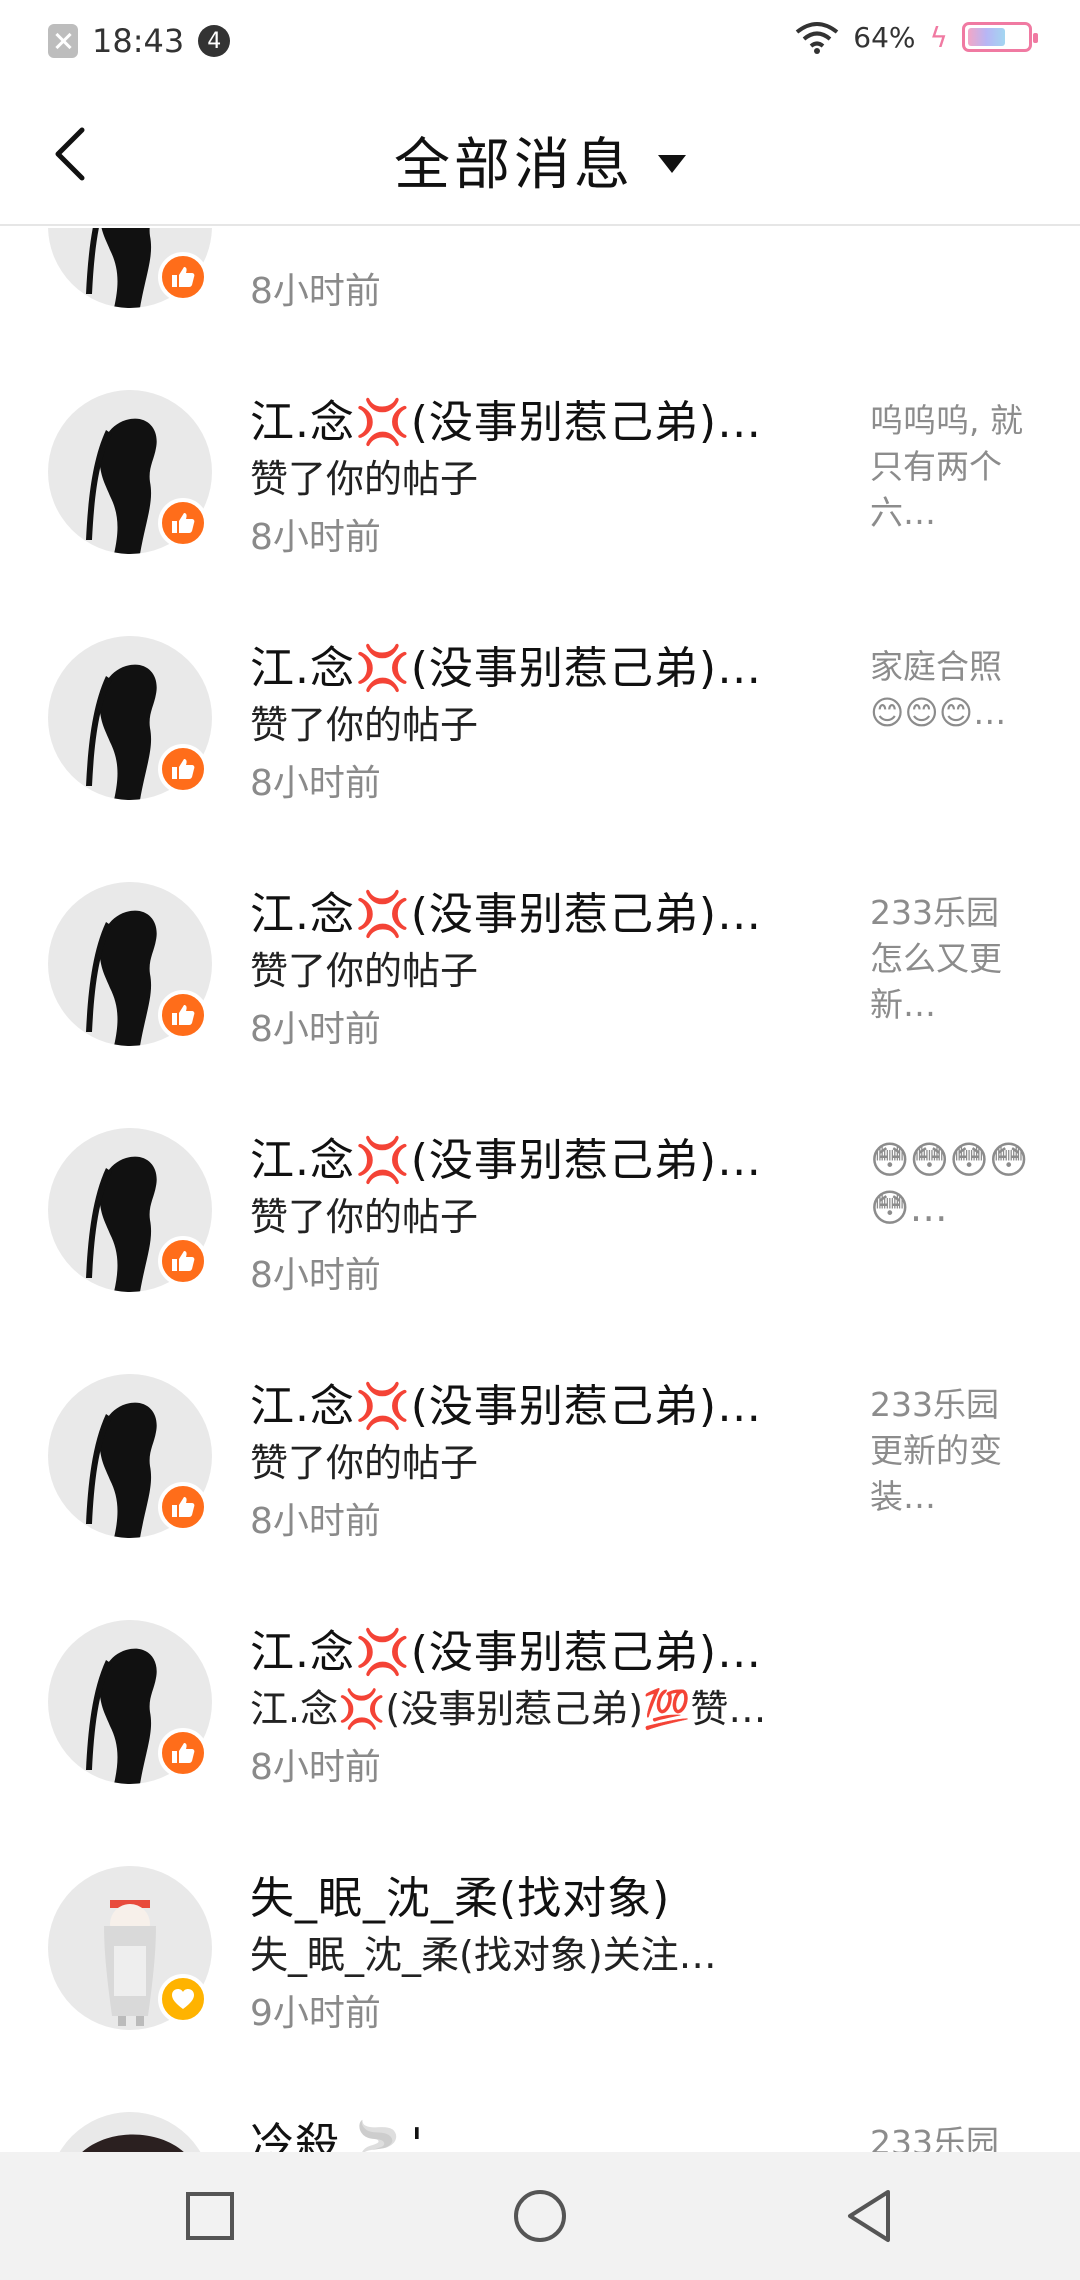 The image size is (1080, 2280). I want to click on square-icon, so click(210, 2216).